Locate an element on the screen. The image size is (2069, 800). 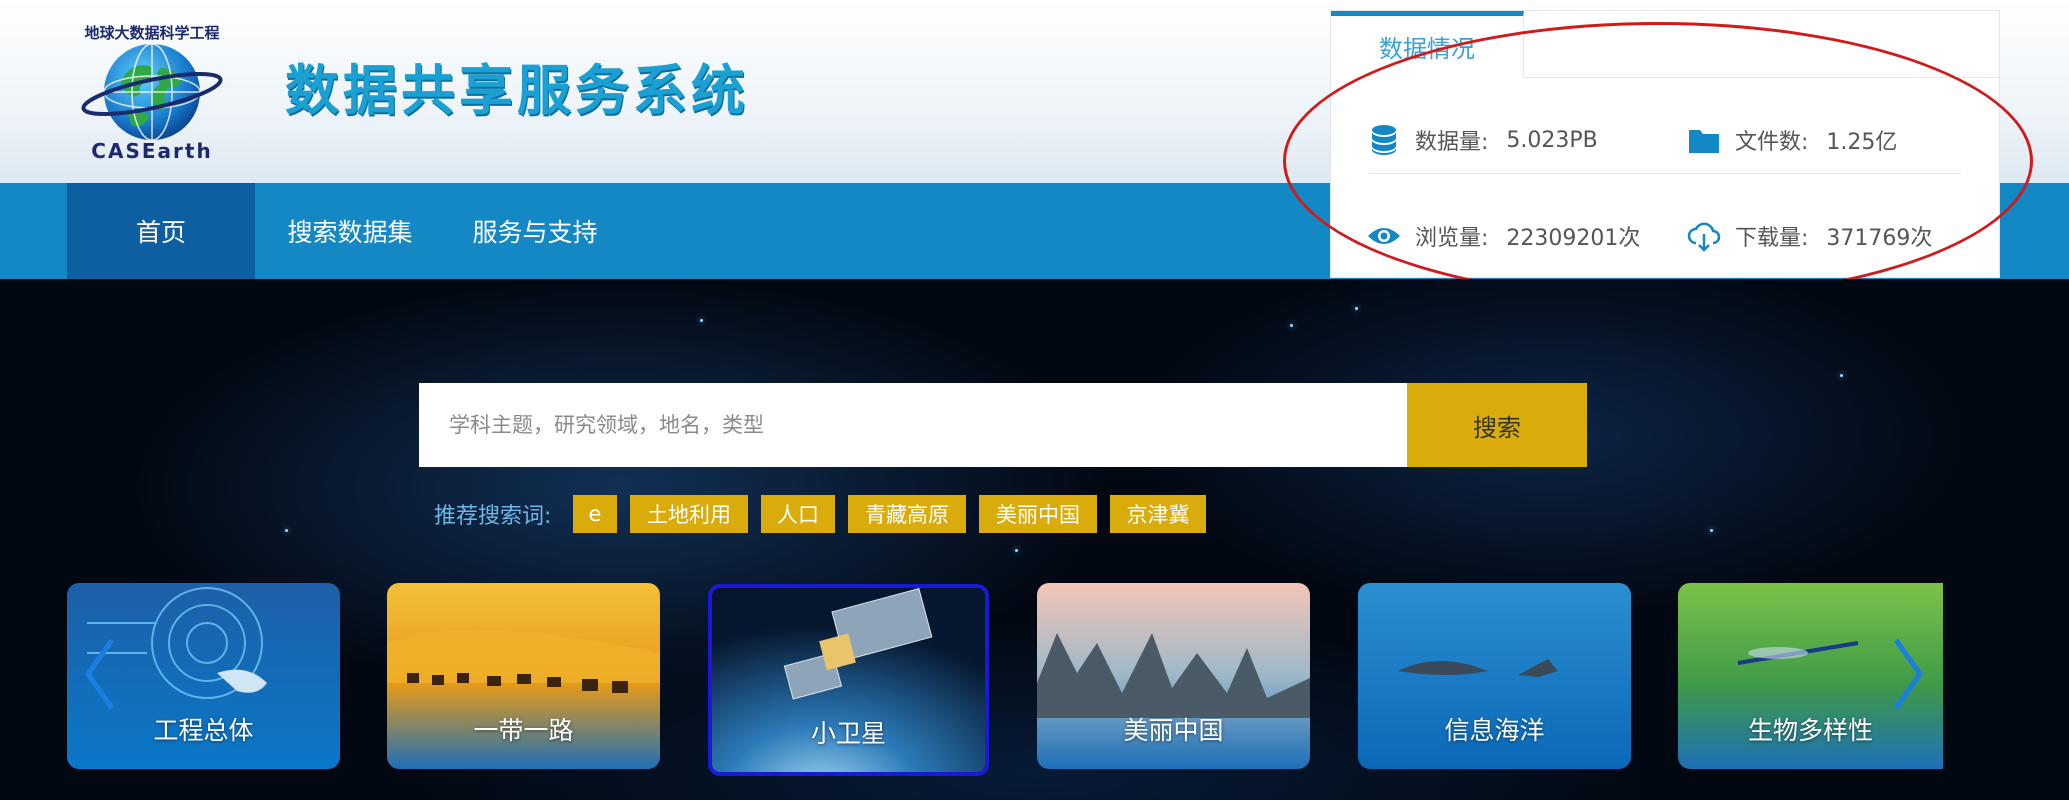
recommend-tag: 美丽中国 is located at coordinates (1038, 514).